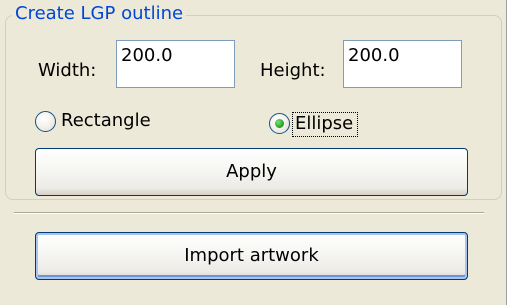 The image size is (507, 305). Describe the element at coordinates (402, 64) in the screenshot. I see `height-input: 200.0` at that location.